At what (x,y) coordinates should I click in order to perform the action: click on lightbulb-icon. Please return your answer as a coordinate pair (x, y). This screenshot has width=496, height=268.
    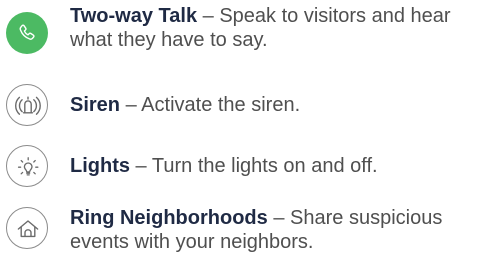
    Looking at the image, I should click on (27, 166).